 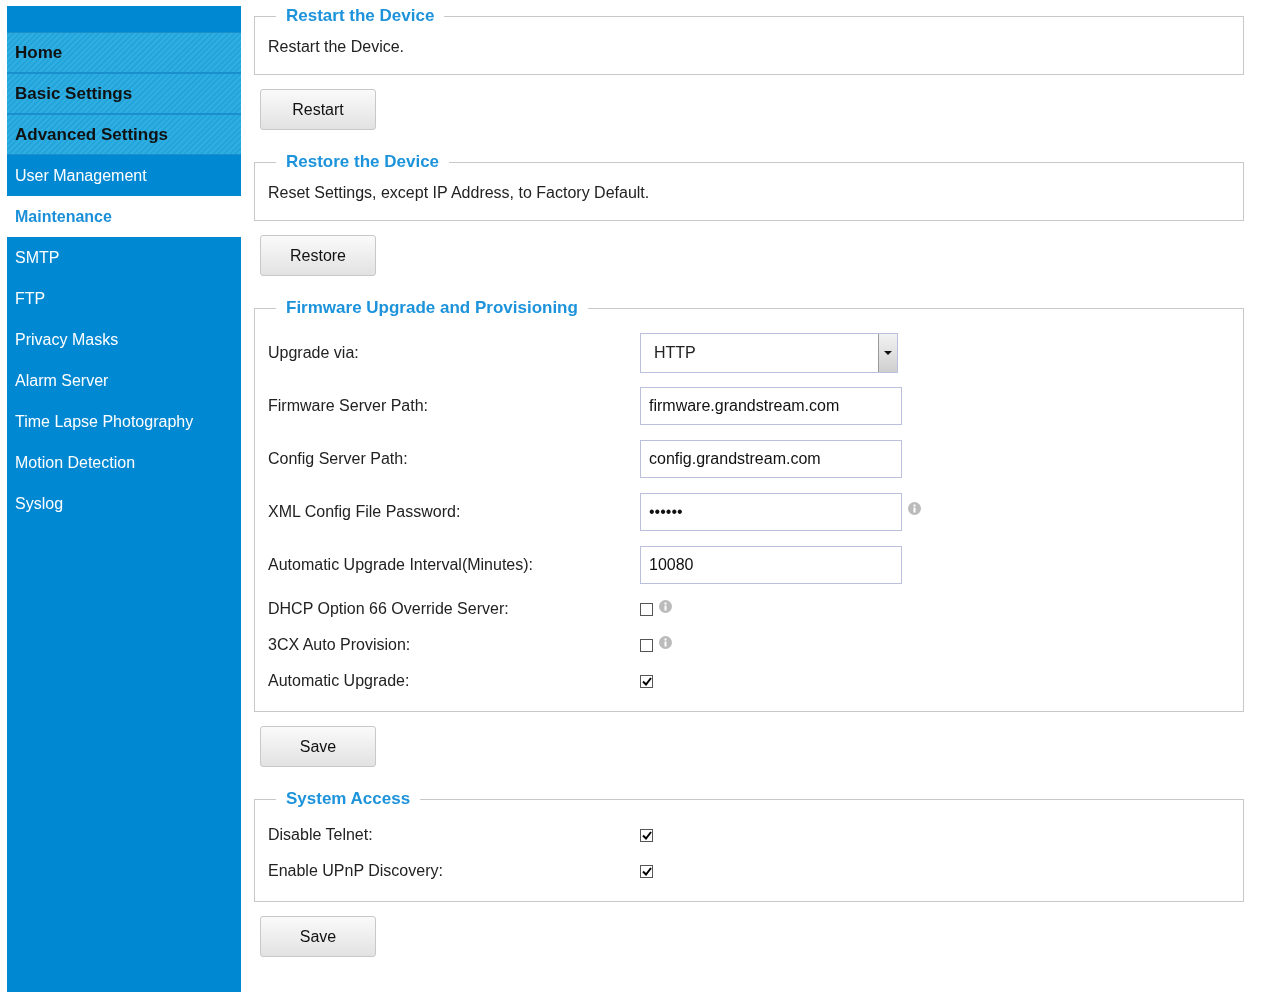 What do you see at coordinates (389, 609) in the screenshot?
I see `field-label: DHCP Option 66 Override Server:` at bounding box center [389, 609].